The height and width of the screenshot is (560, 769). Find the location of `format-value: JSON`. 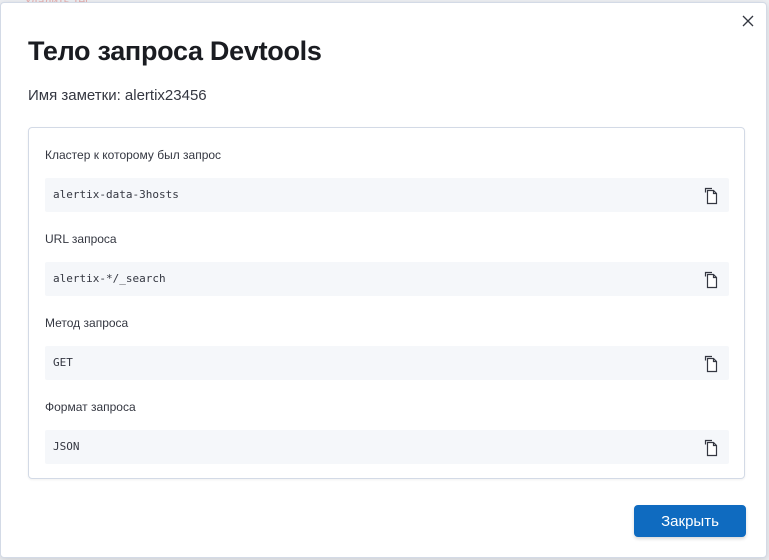

format-value: JSON is located at coordinates (66, 446).